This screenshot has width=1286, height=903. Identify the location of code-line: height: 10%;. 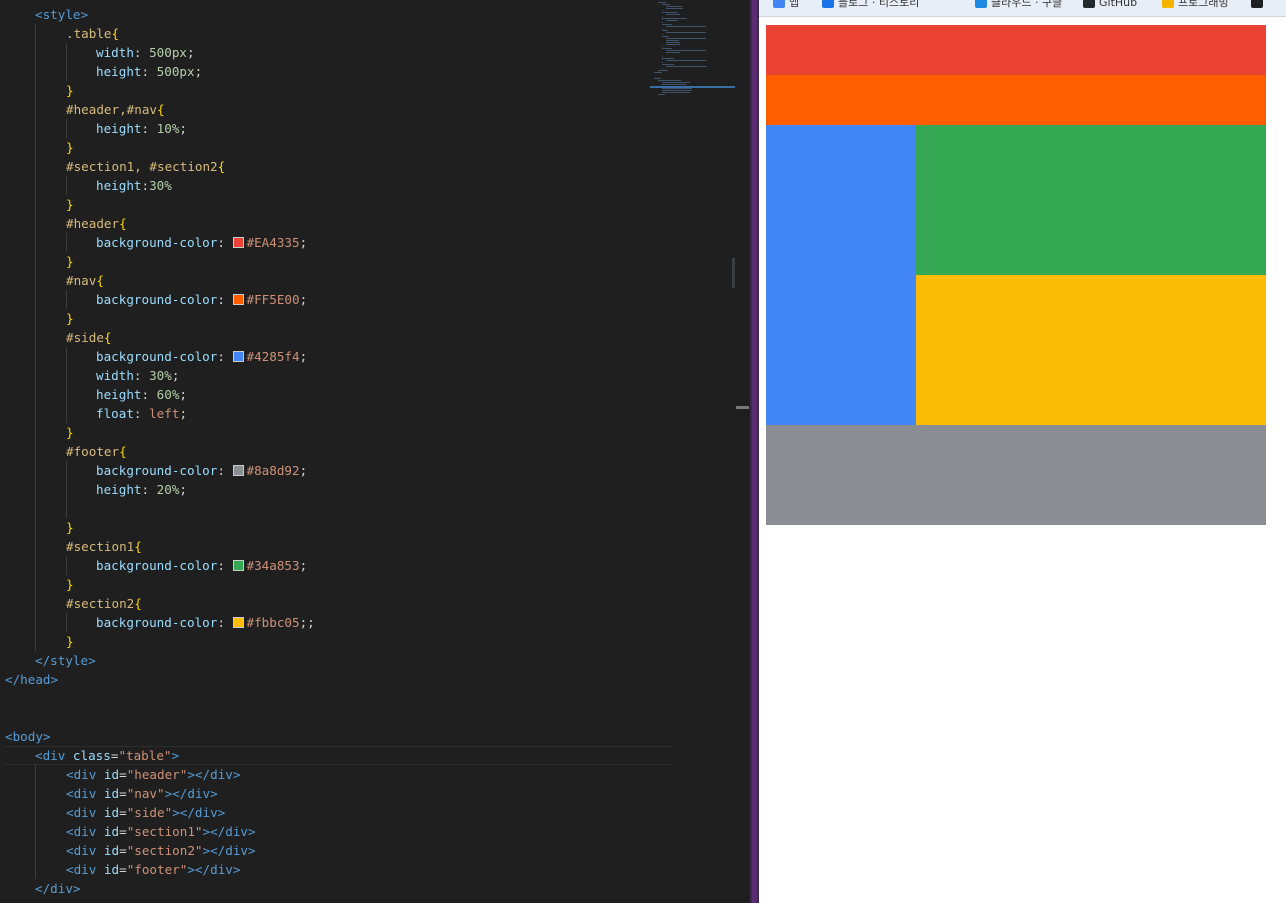
(339, 128).